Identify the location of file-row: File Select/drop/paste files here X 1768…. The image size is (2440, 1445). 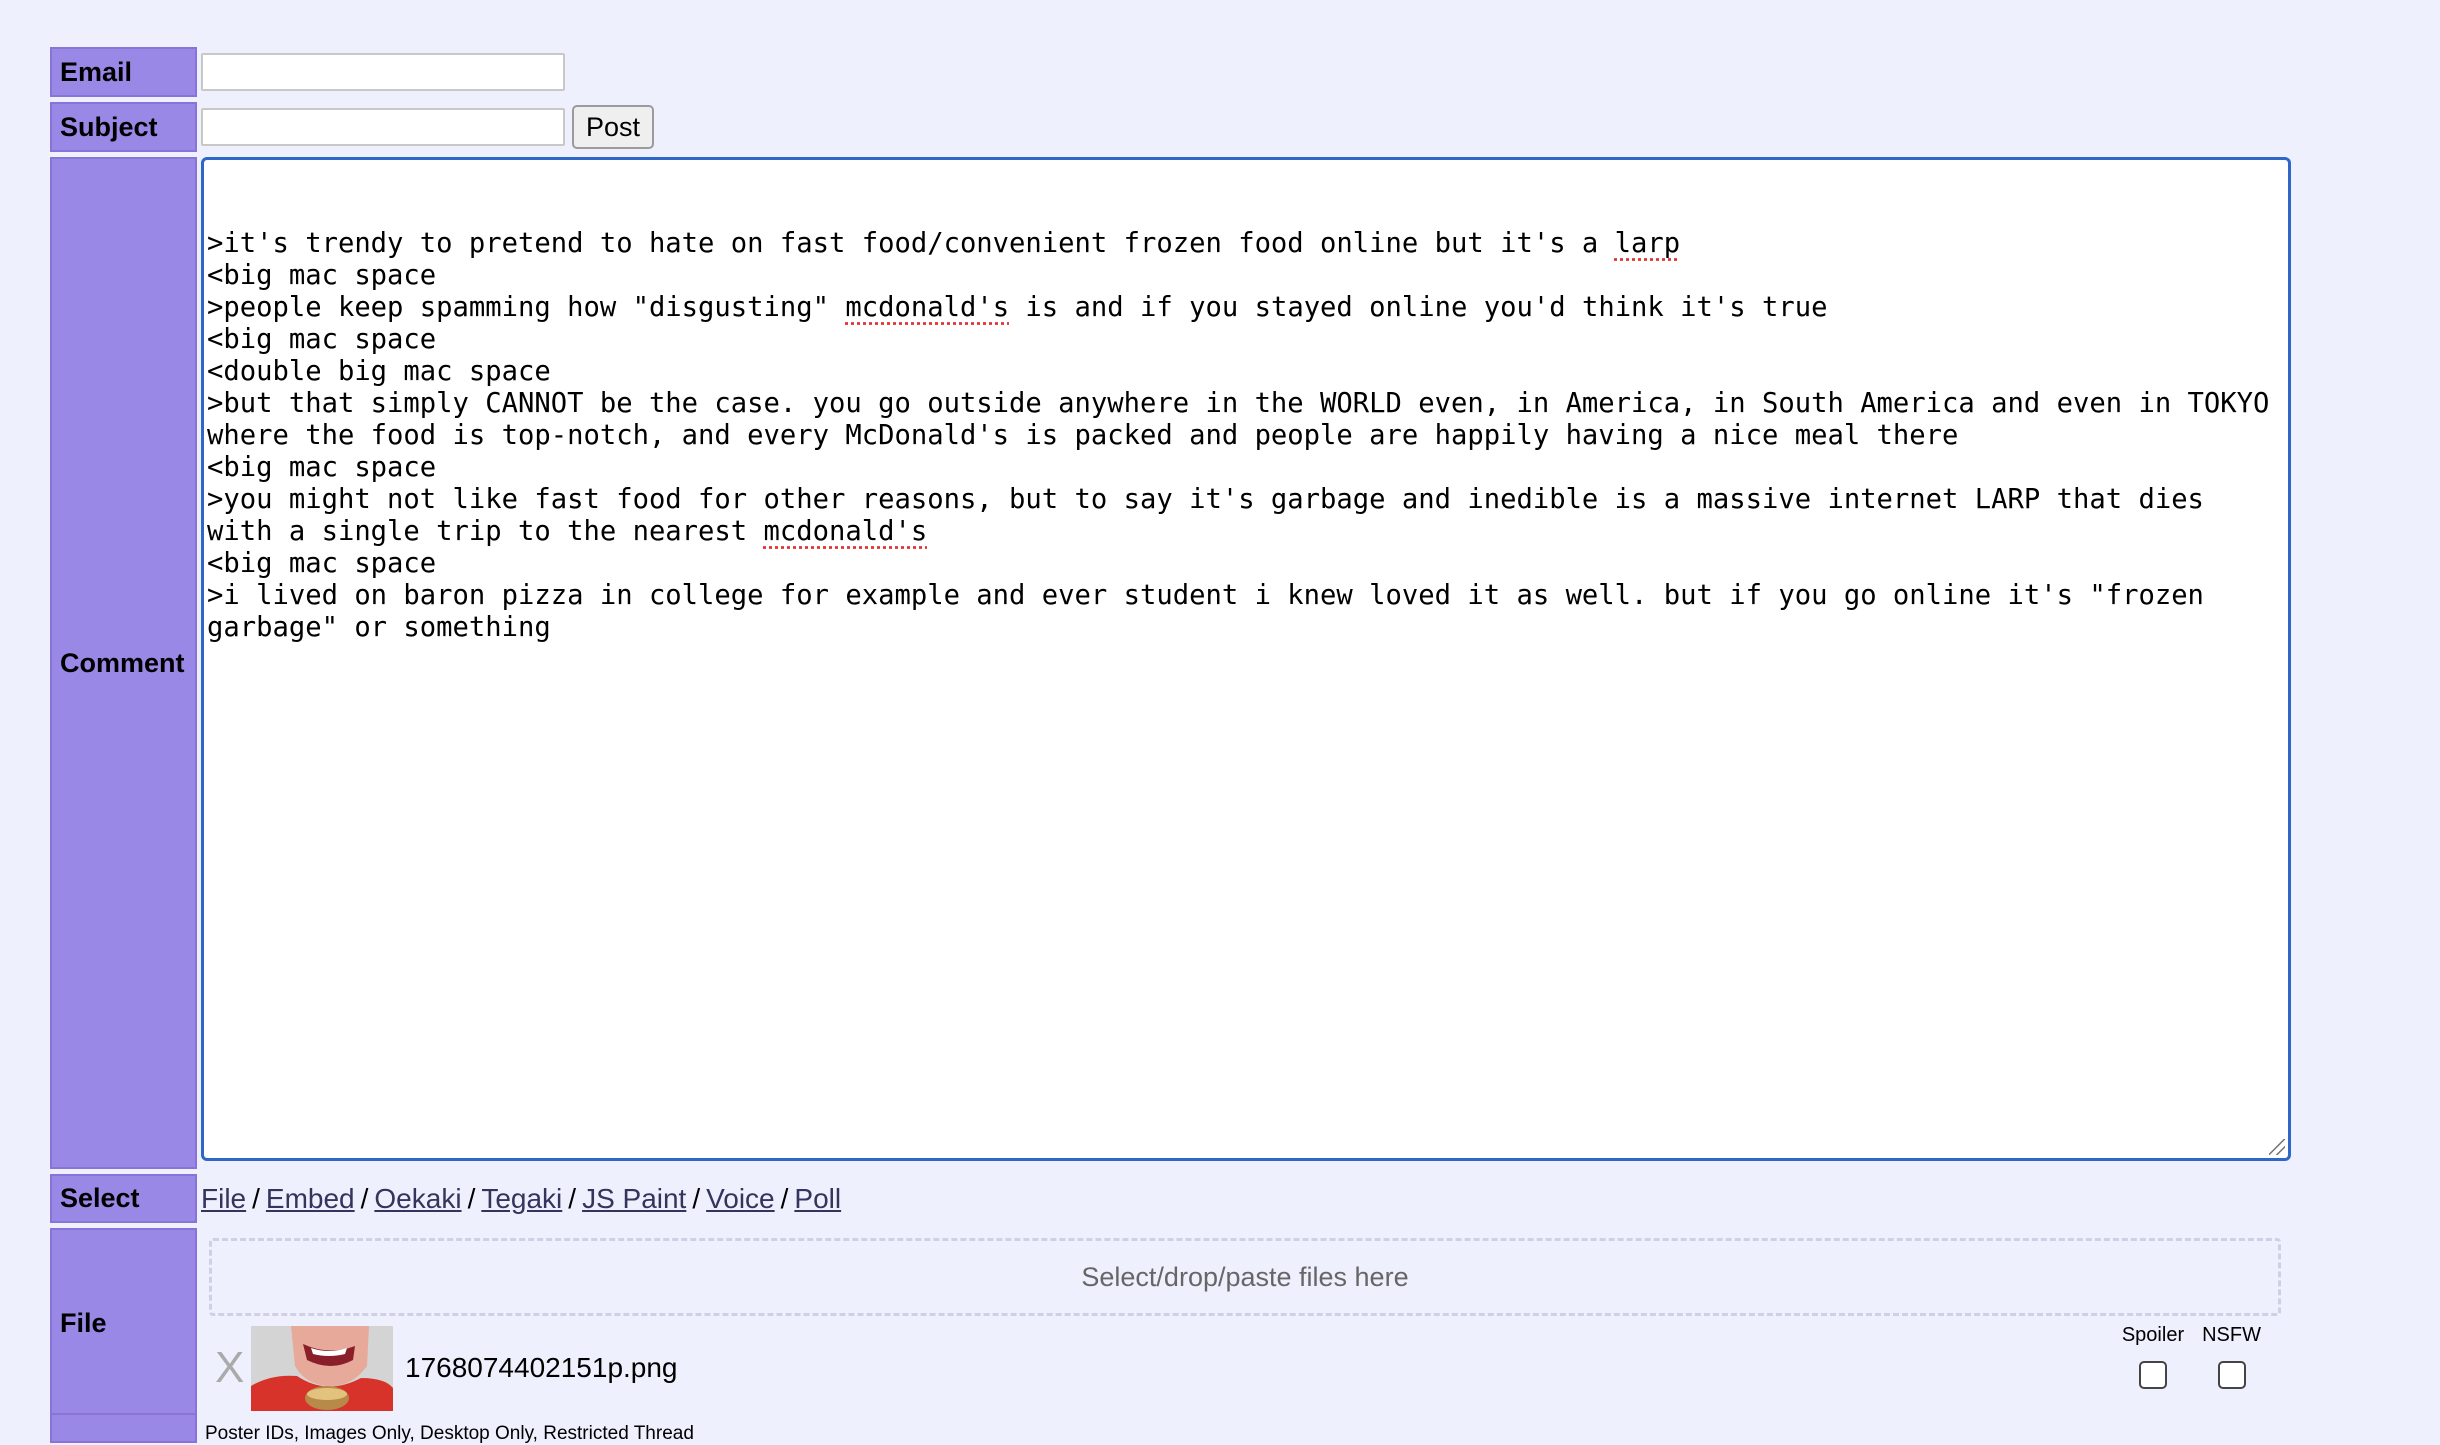
(1170, 1323).